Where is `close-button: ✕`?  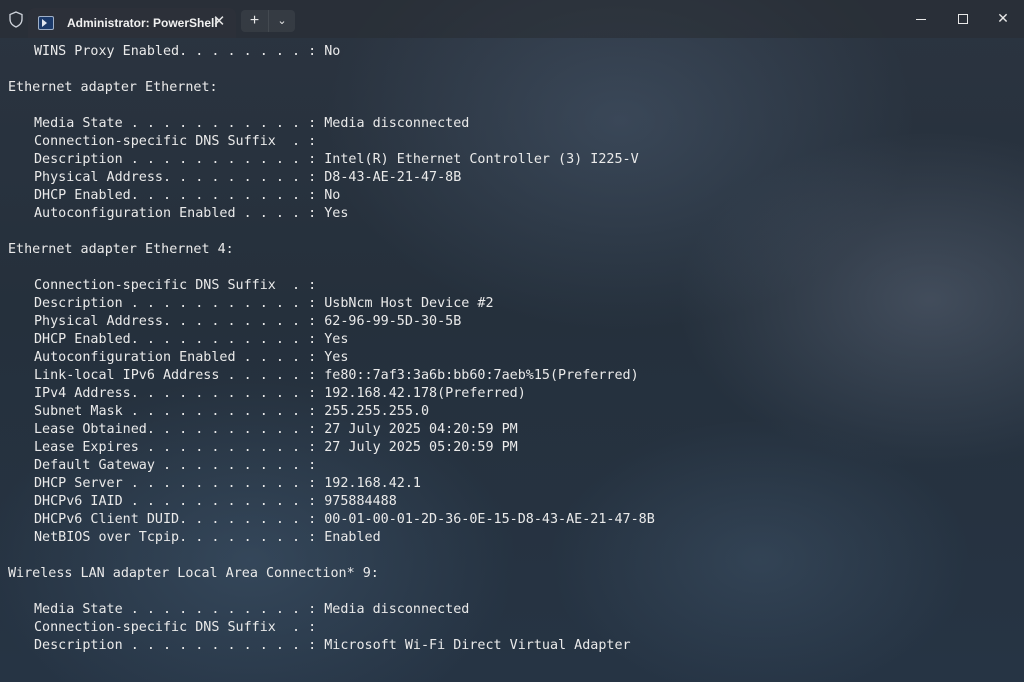 close-button: ✕ is located at coordinates (1003, 19).